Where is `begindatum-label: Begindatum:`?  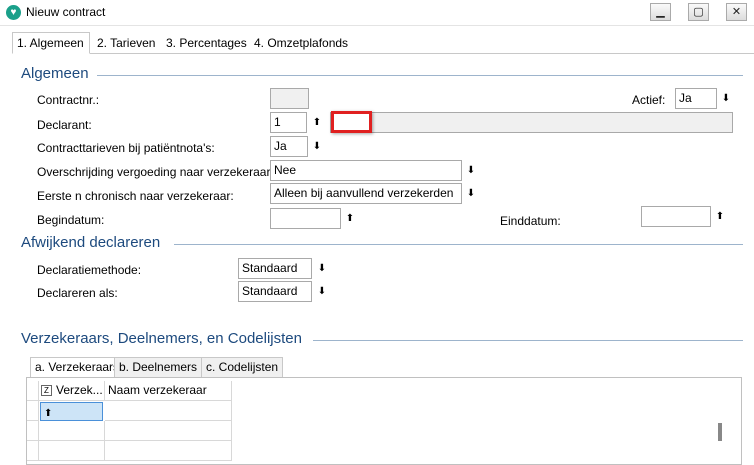
begindatum-label: Begindatum: is located at coordinates (71, 220).